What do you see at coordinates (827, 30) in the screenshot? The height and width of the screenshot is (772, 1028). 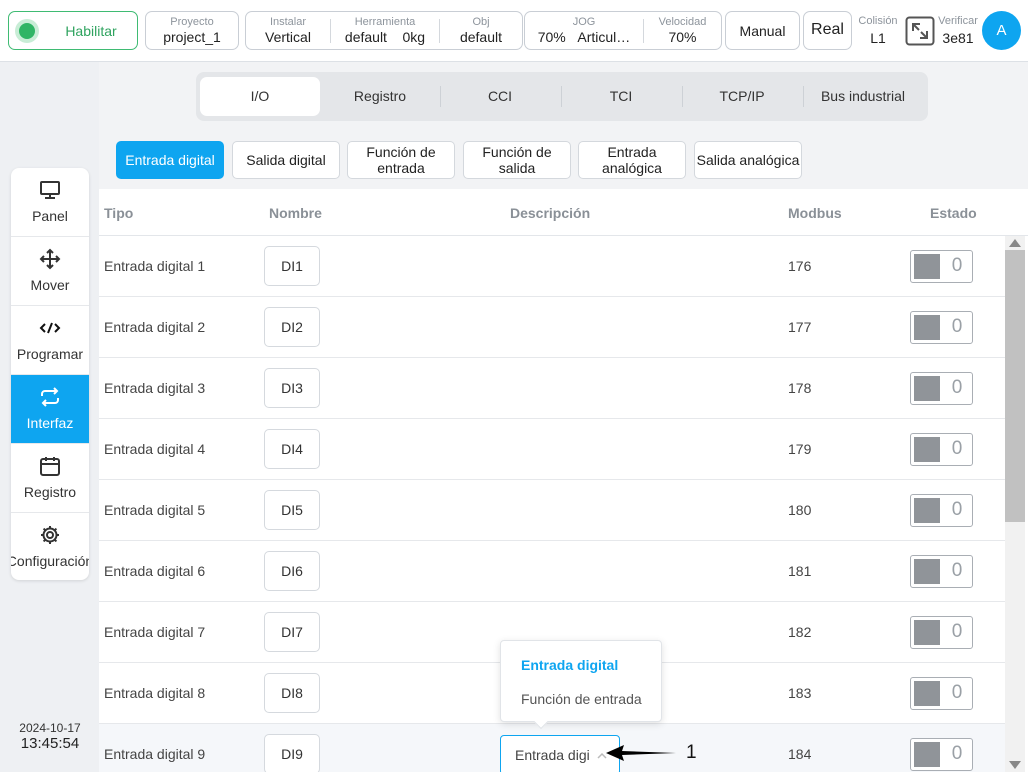 I see `real-button: Real` at bounding box center [827, 30].